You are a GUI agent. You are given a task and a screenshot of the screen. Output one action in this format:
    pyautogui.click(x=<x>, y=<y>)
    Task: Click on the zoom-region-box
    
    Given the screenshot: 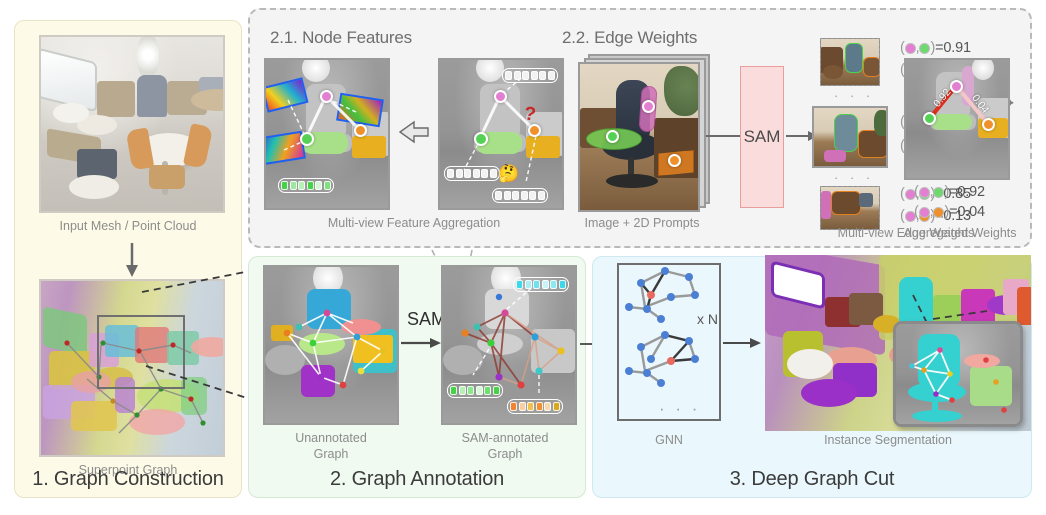 What is the action you would take?
    pyautogui.click(x=141, y=352)
    